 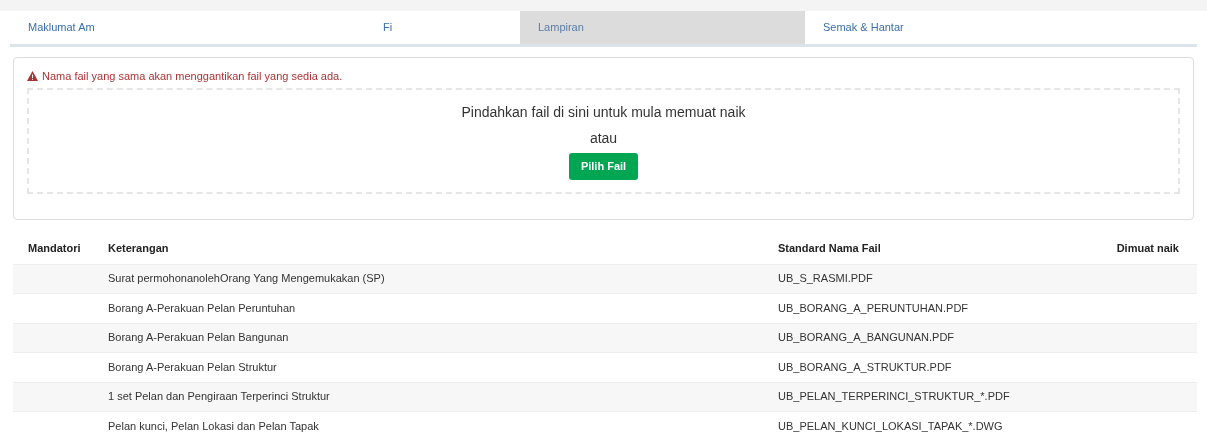 I want to click on column-header: Standard Nama Fail, so click(x=945, y=253).